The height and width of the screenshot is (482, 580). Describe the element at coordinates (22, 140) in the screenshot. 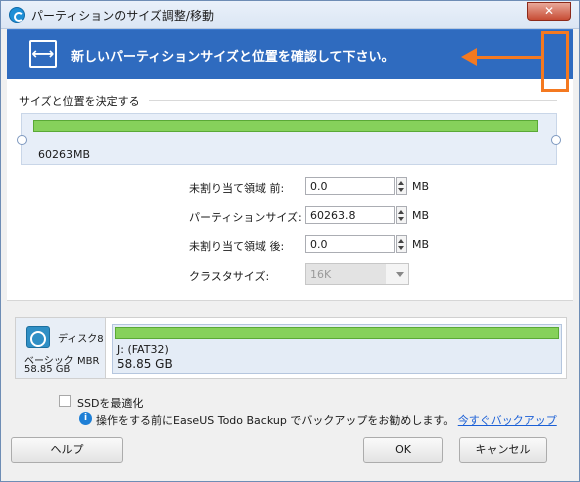

I see `left-resize-handle` at that location.